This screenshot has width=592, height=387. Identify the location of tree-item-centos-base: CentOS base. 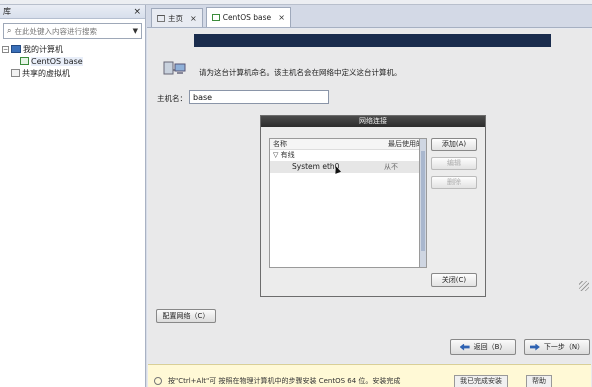
(72, 61).